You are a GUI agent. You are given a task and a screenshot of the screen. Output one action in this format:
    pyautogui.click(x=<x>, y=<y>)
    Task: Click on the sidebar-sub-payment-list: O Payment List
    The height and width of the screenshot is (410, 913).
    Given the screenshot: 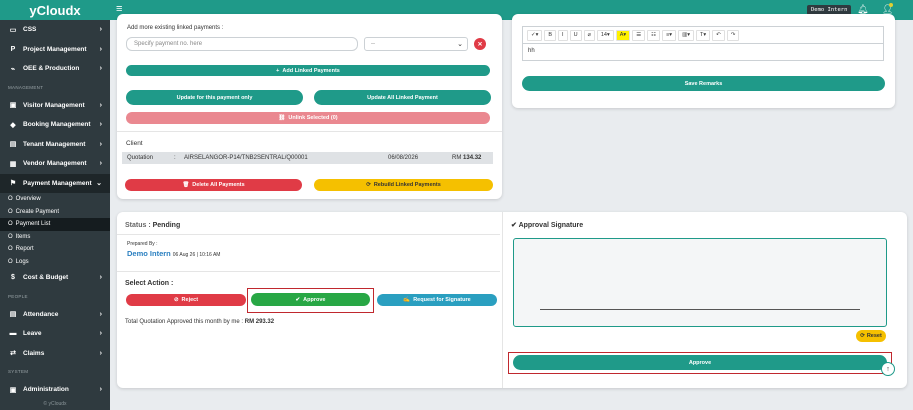 What is the action you would take?
    pyautogui.click(x=55, y=224)
    